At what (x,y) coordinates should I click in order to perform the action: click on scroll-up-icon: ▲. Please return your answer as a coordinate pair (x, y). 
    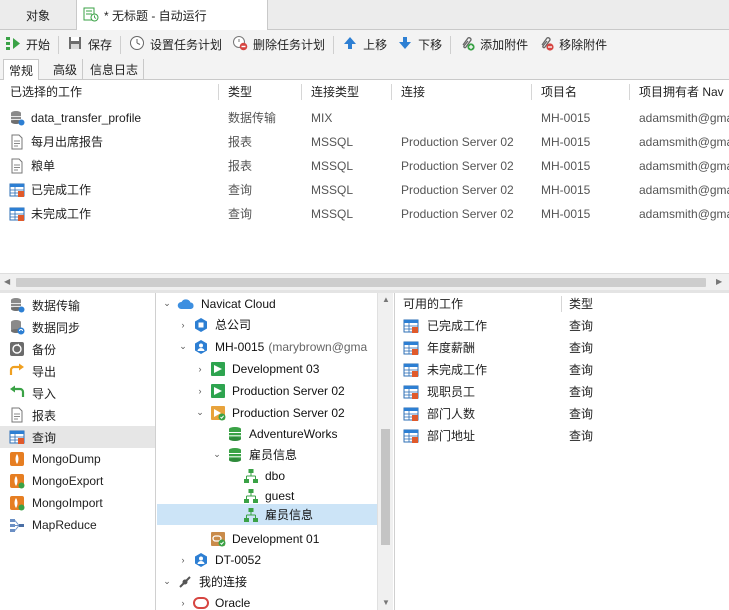
    Looking at the image, I should click on (386, 299).